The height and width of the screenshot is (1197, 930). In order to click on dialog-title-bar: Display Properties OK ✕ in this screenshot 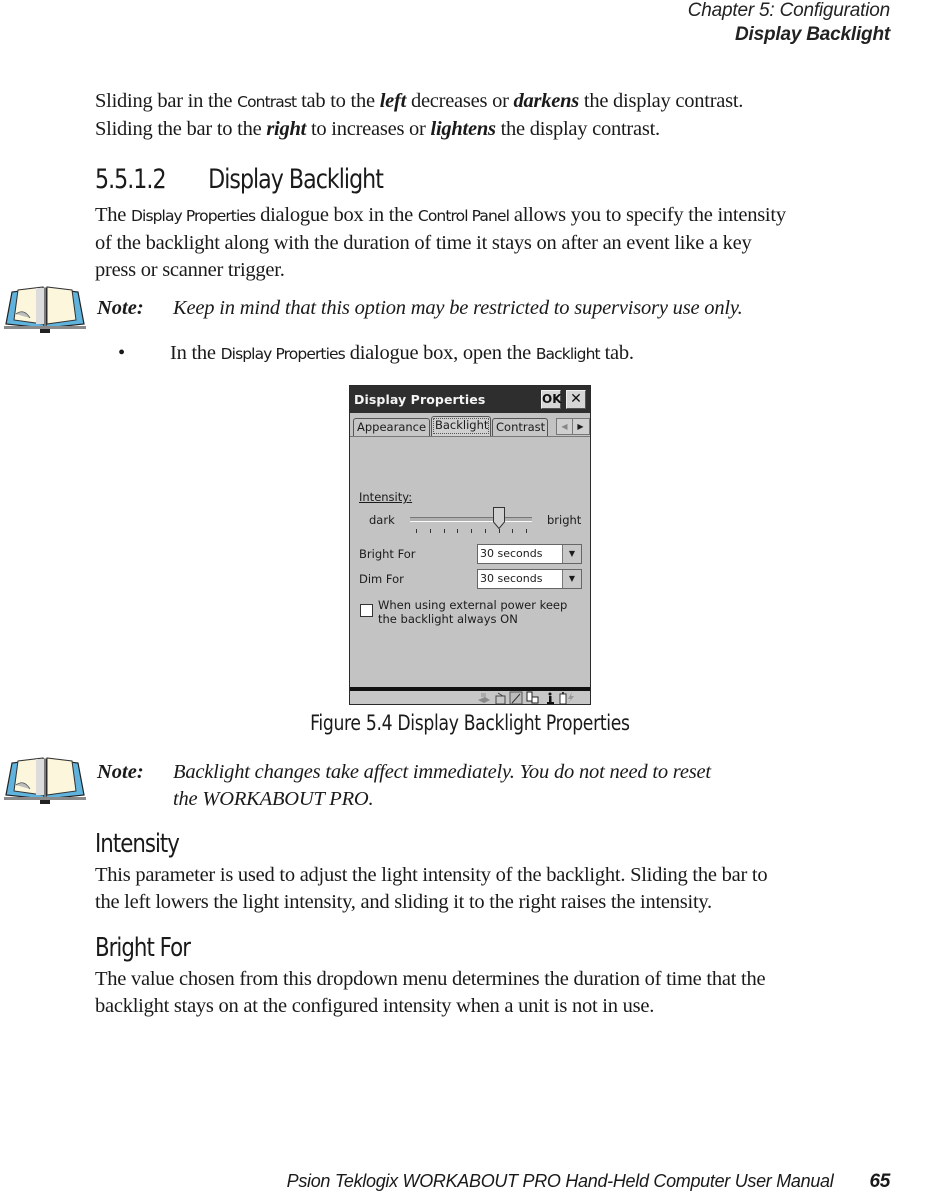, I will do `click(470, 399)`.